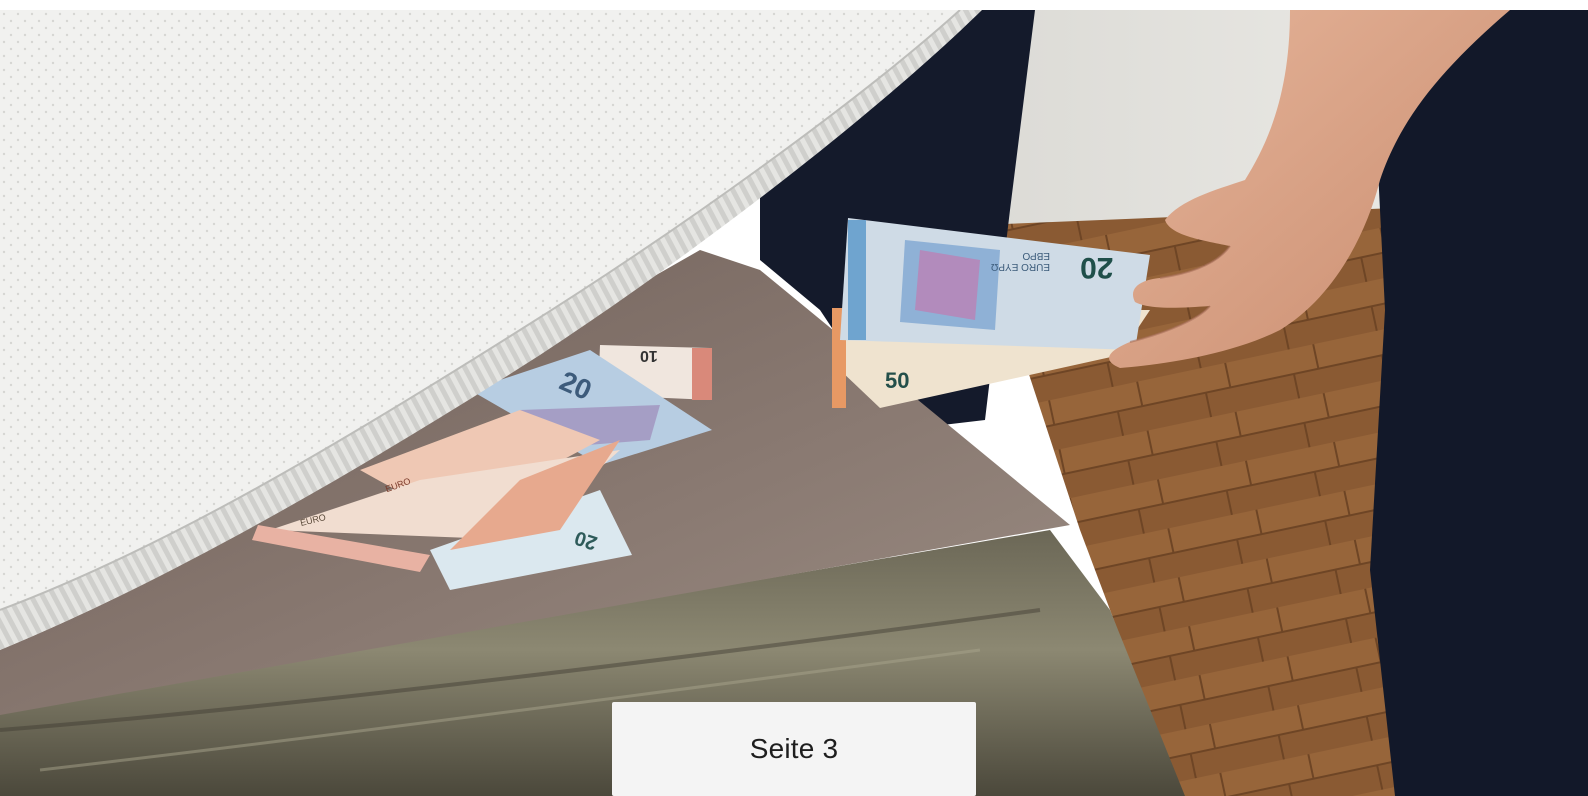 The height and width of the screenshot is (796, 1588). I want to click on page-label-text: Seite 3, so click(794, 748).